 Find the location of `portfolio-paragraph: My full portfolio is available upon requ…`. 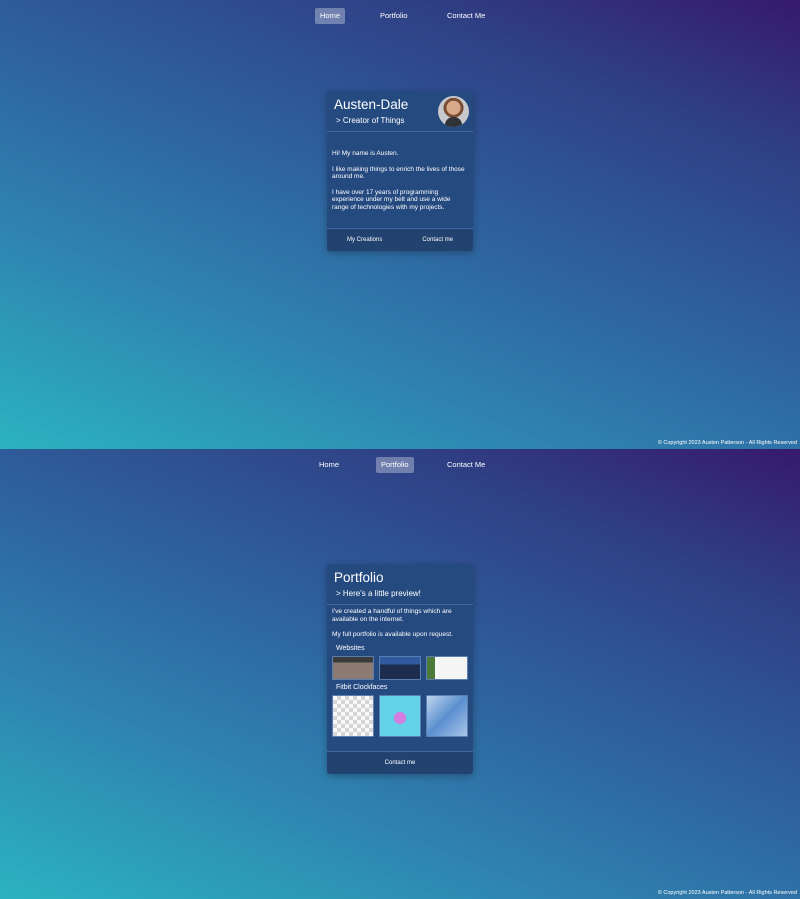

portfolio-paragraph: My full portfolio is available upon requ… is located at coordinates (392, 634).